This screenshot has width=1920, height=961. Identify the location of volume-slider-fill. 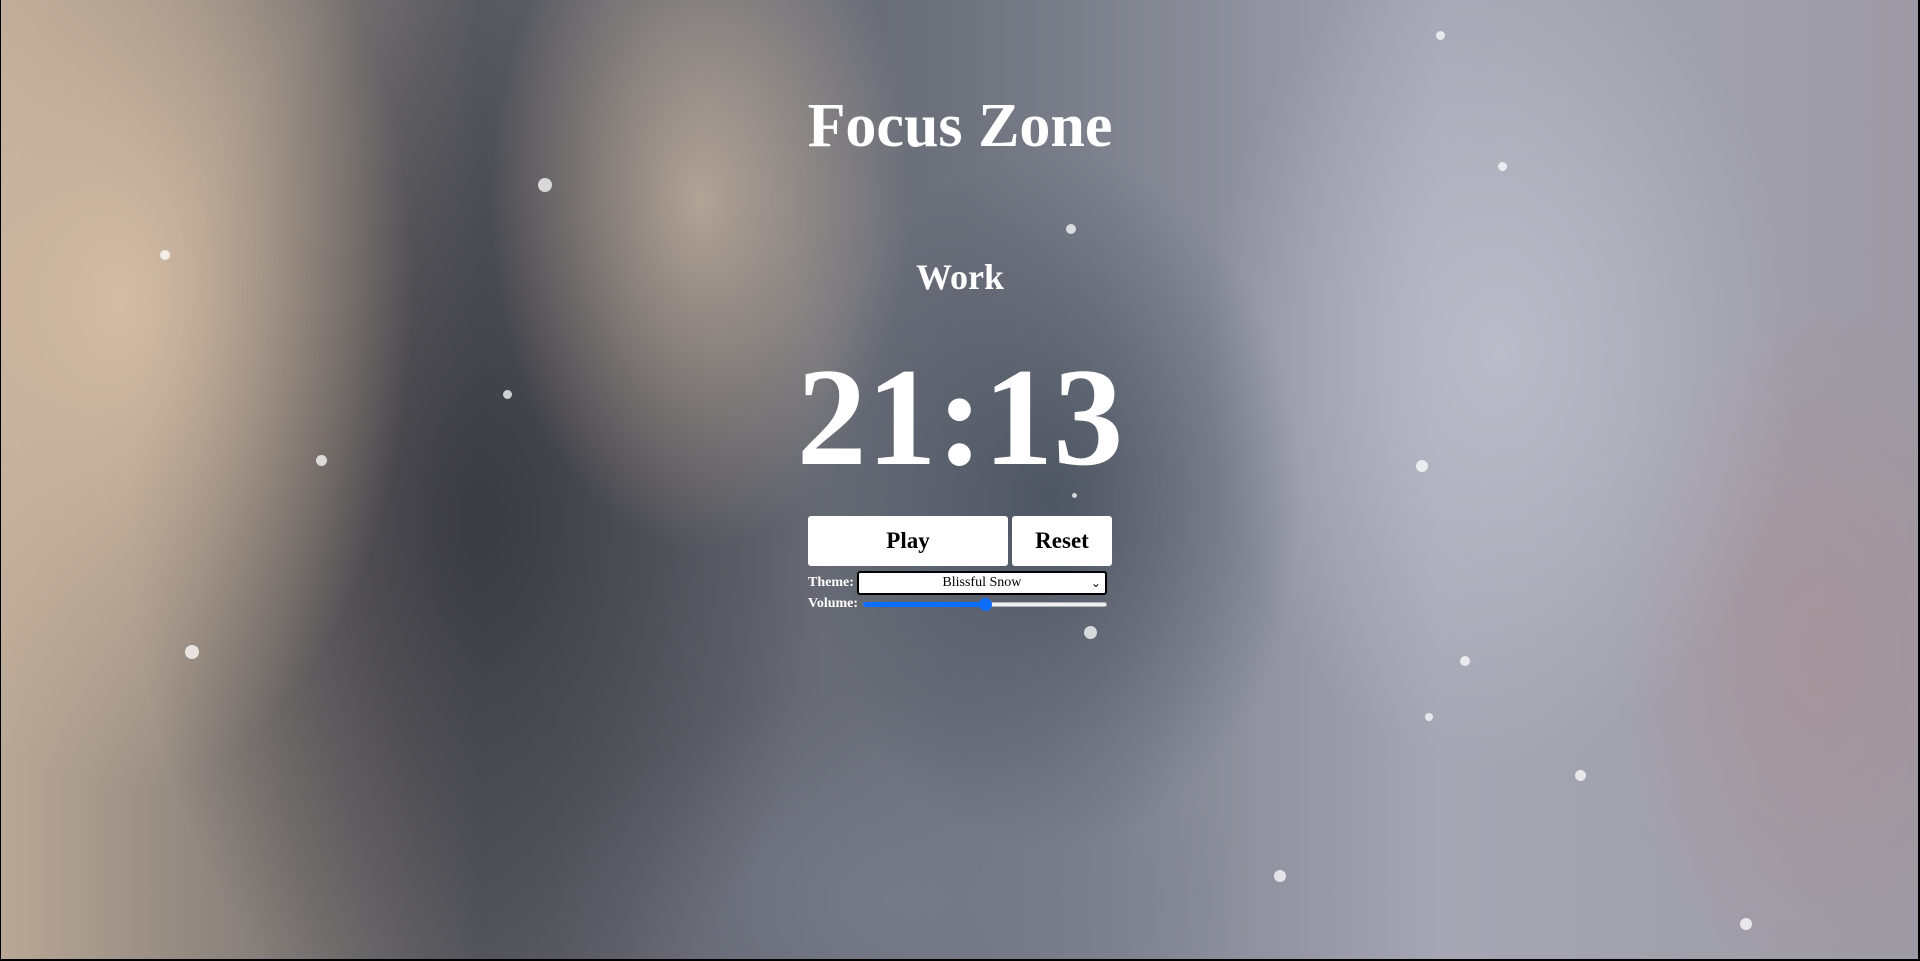
(924, 604).